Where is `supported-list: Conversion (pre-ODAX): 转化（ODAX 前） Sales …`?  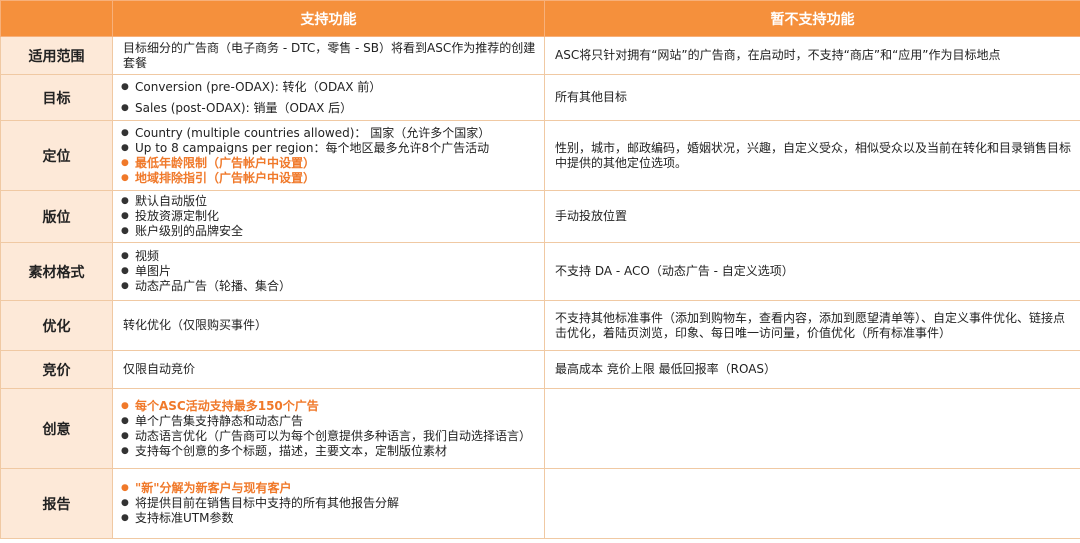
supported-list: Conversion (pre-ODAX): 转化（ODAX 前） Sales … is located at coordinates (328, 98).